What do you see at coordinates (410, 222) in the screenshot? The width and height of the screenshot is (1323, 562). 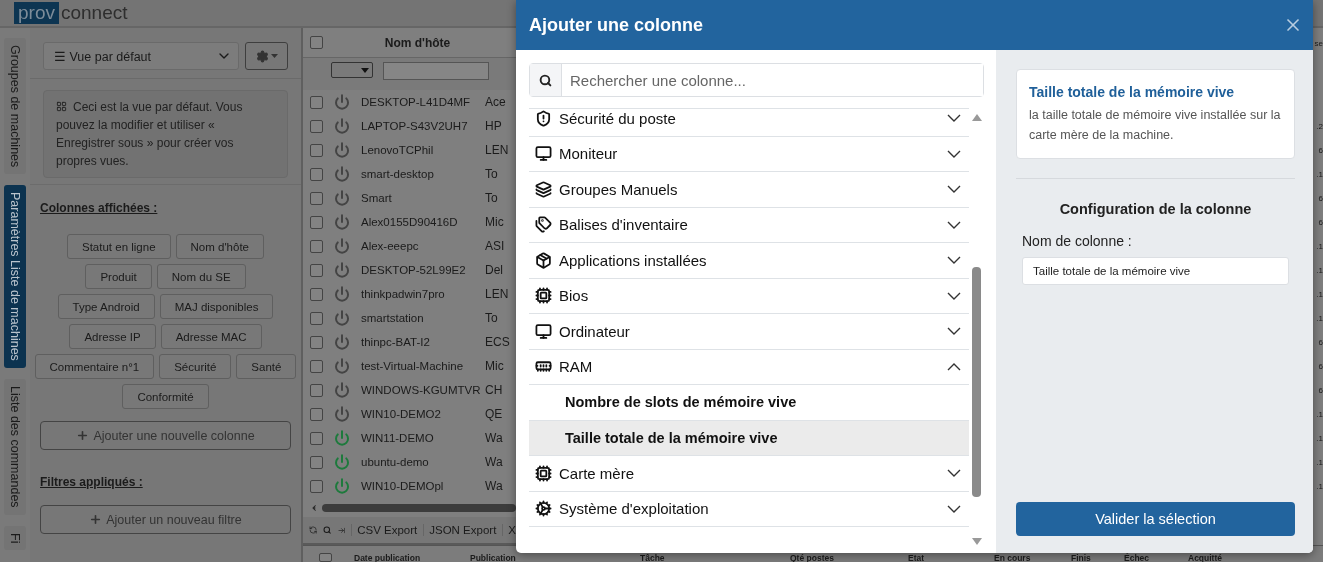 I see `table-cell-text: Alex0155D90416D` at bounding box center [410, 222].